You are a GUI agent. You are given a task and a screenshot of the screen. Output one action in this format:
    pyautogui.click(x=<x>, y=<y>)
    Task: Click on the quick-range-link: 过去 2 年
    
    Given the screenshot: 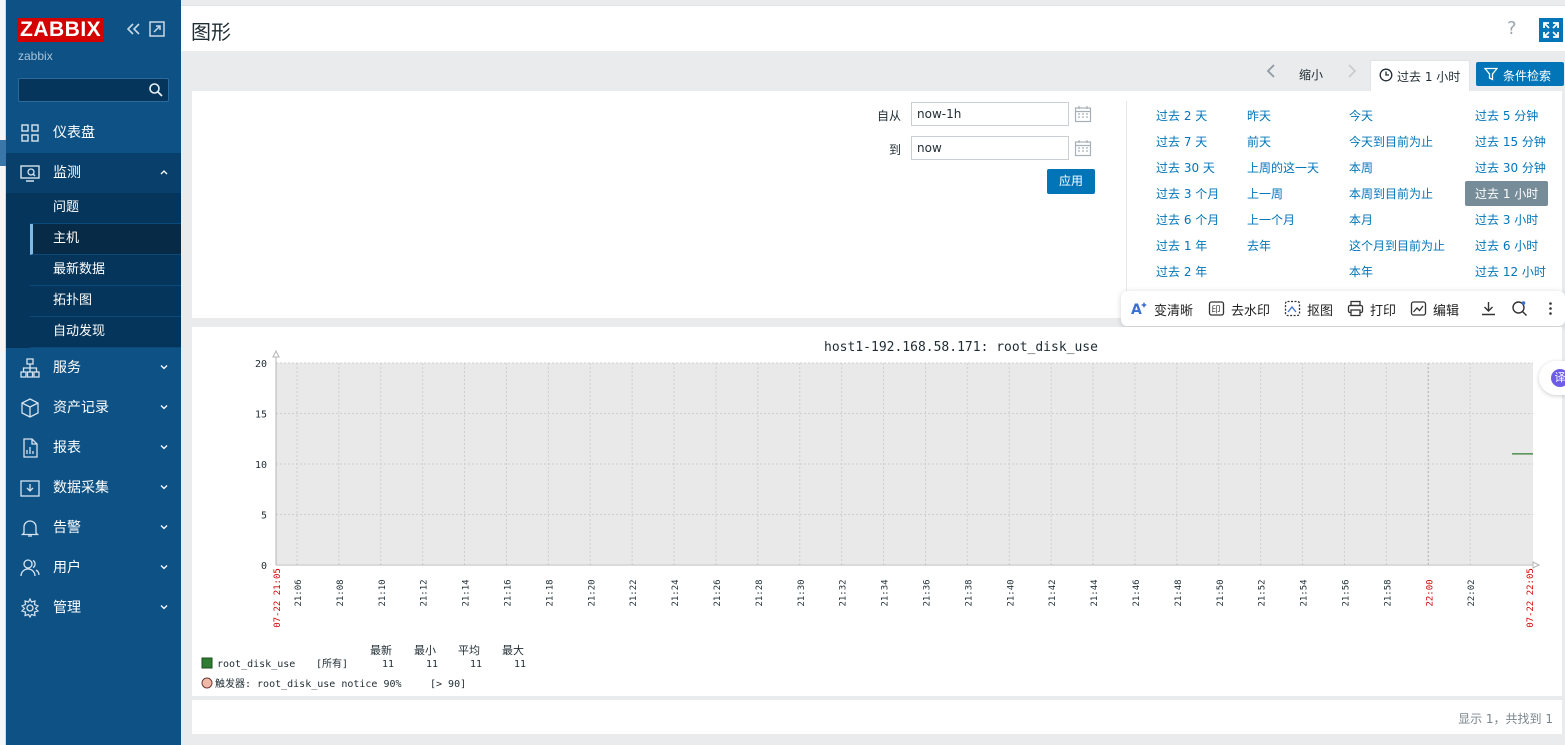 What is the action you would take?
    pyautogui.click(x=1181, y=271)
    